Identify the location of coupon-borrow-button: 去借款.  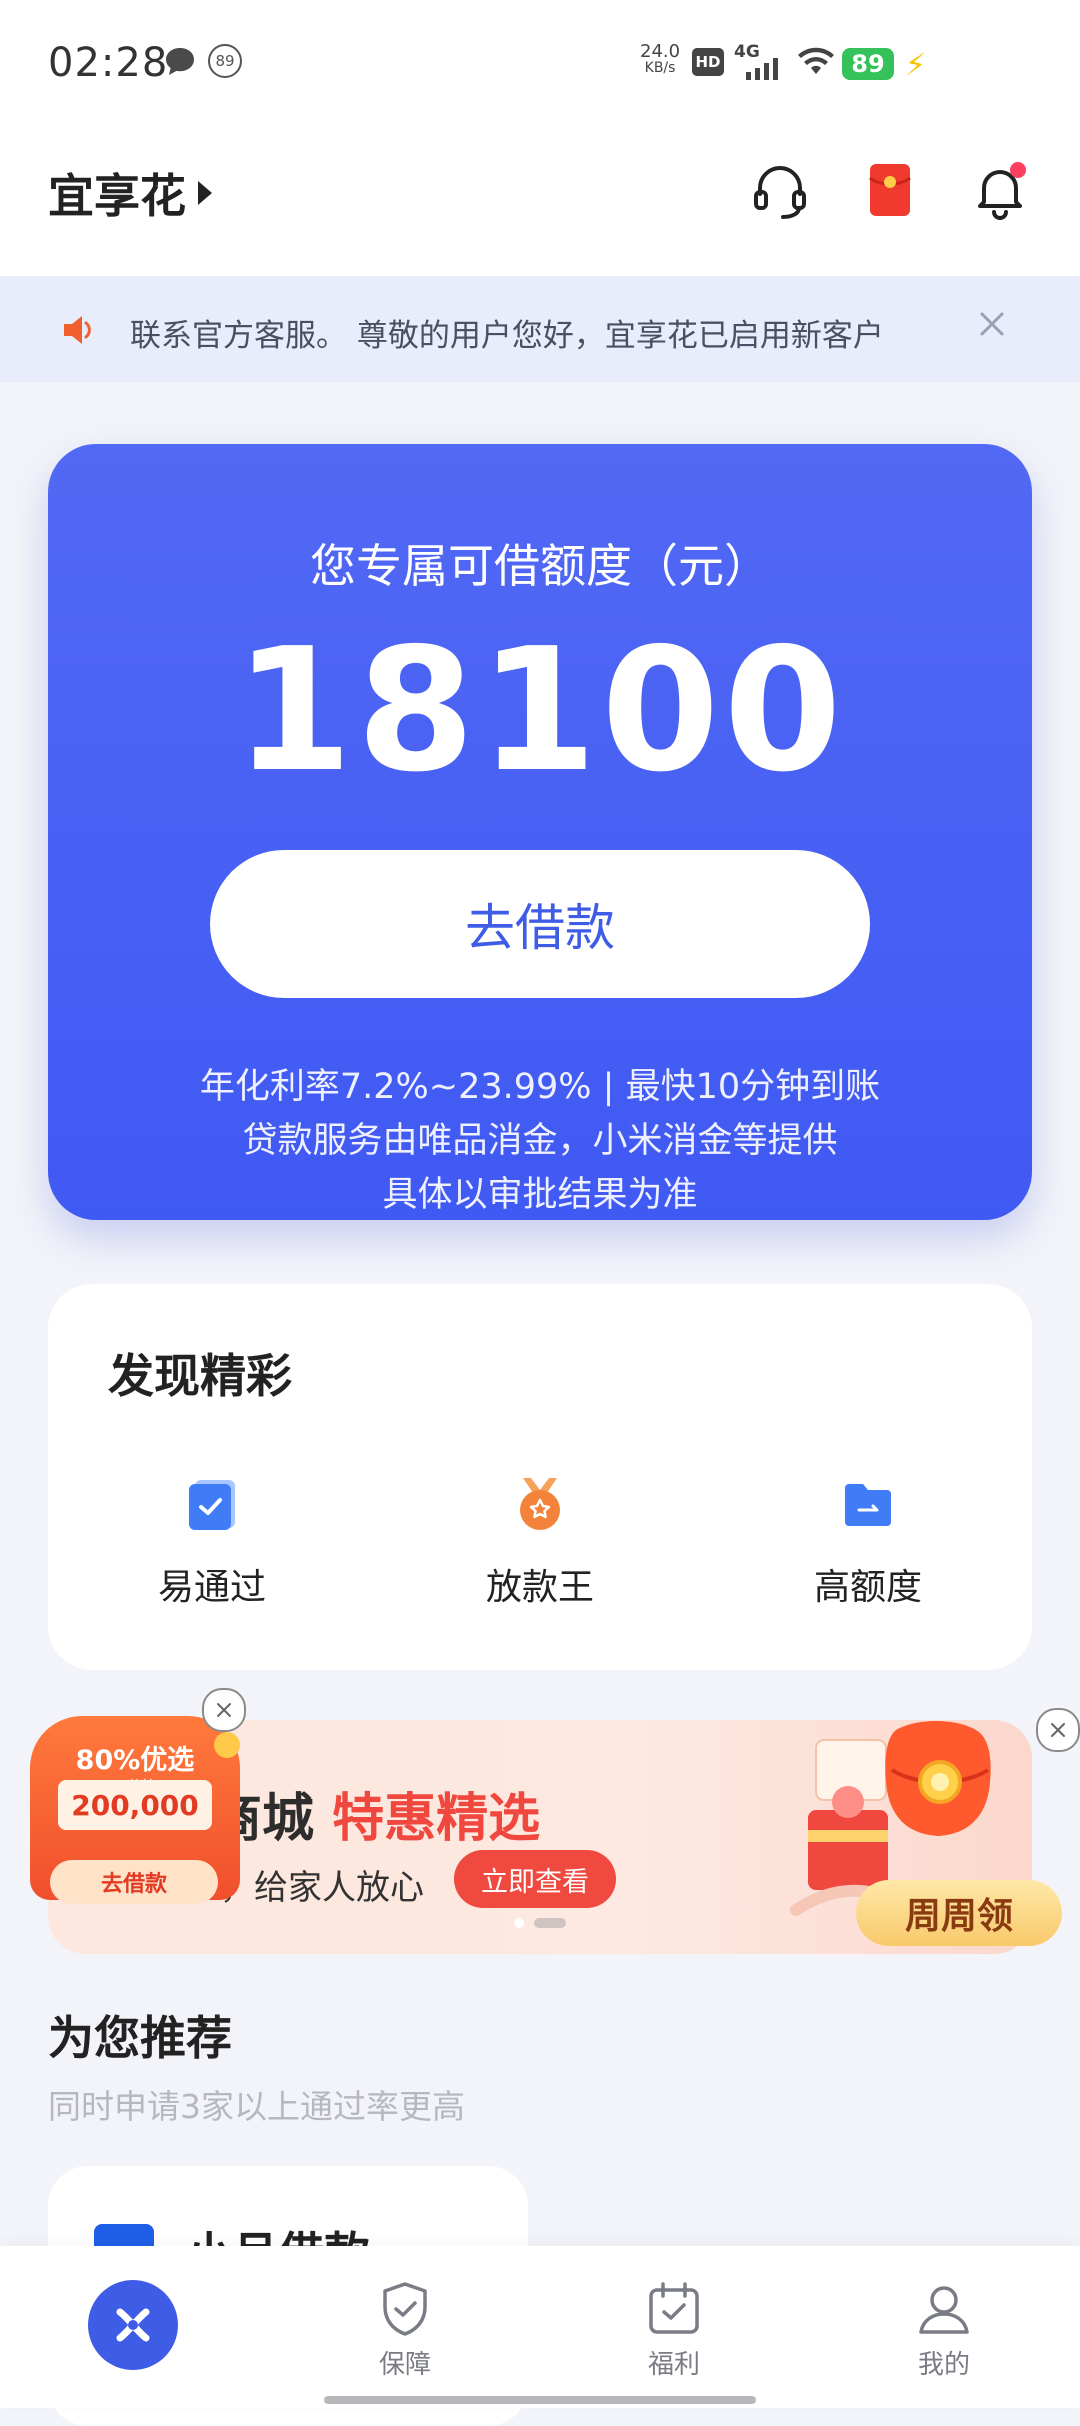
(134, 1882).